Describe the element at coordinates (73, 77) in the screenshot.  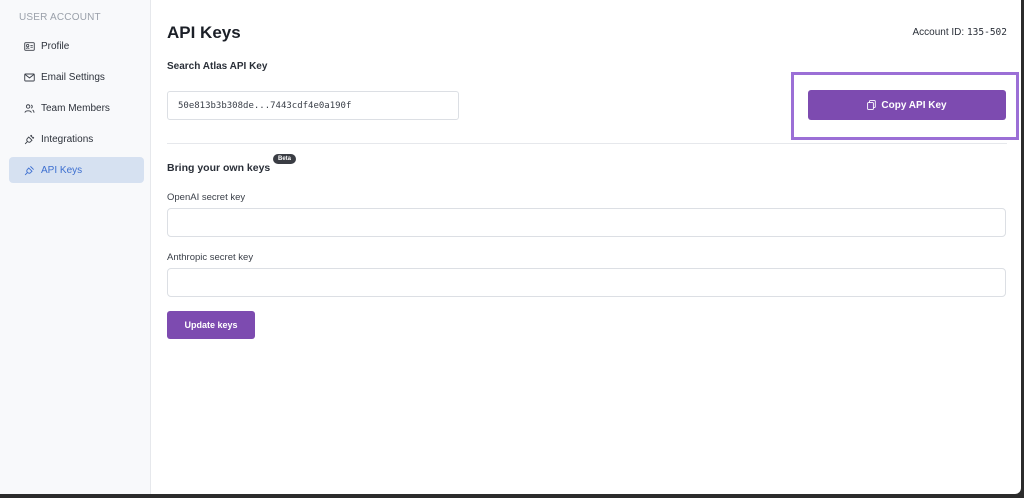
I see `sidebar-item-label: Email Settings` at that location.